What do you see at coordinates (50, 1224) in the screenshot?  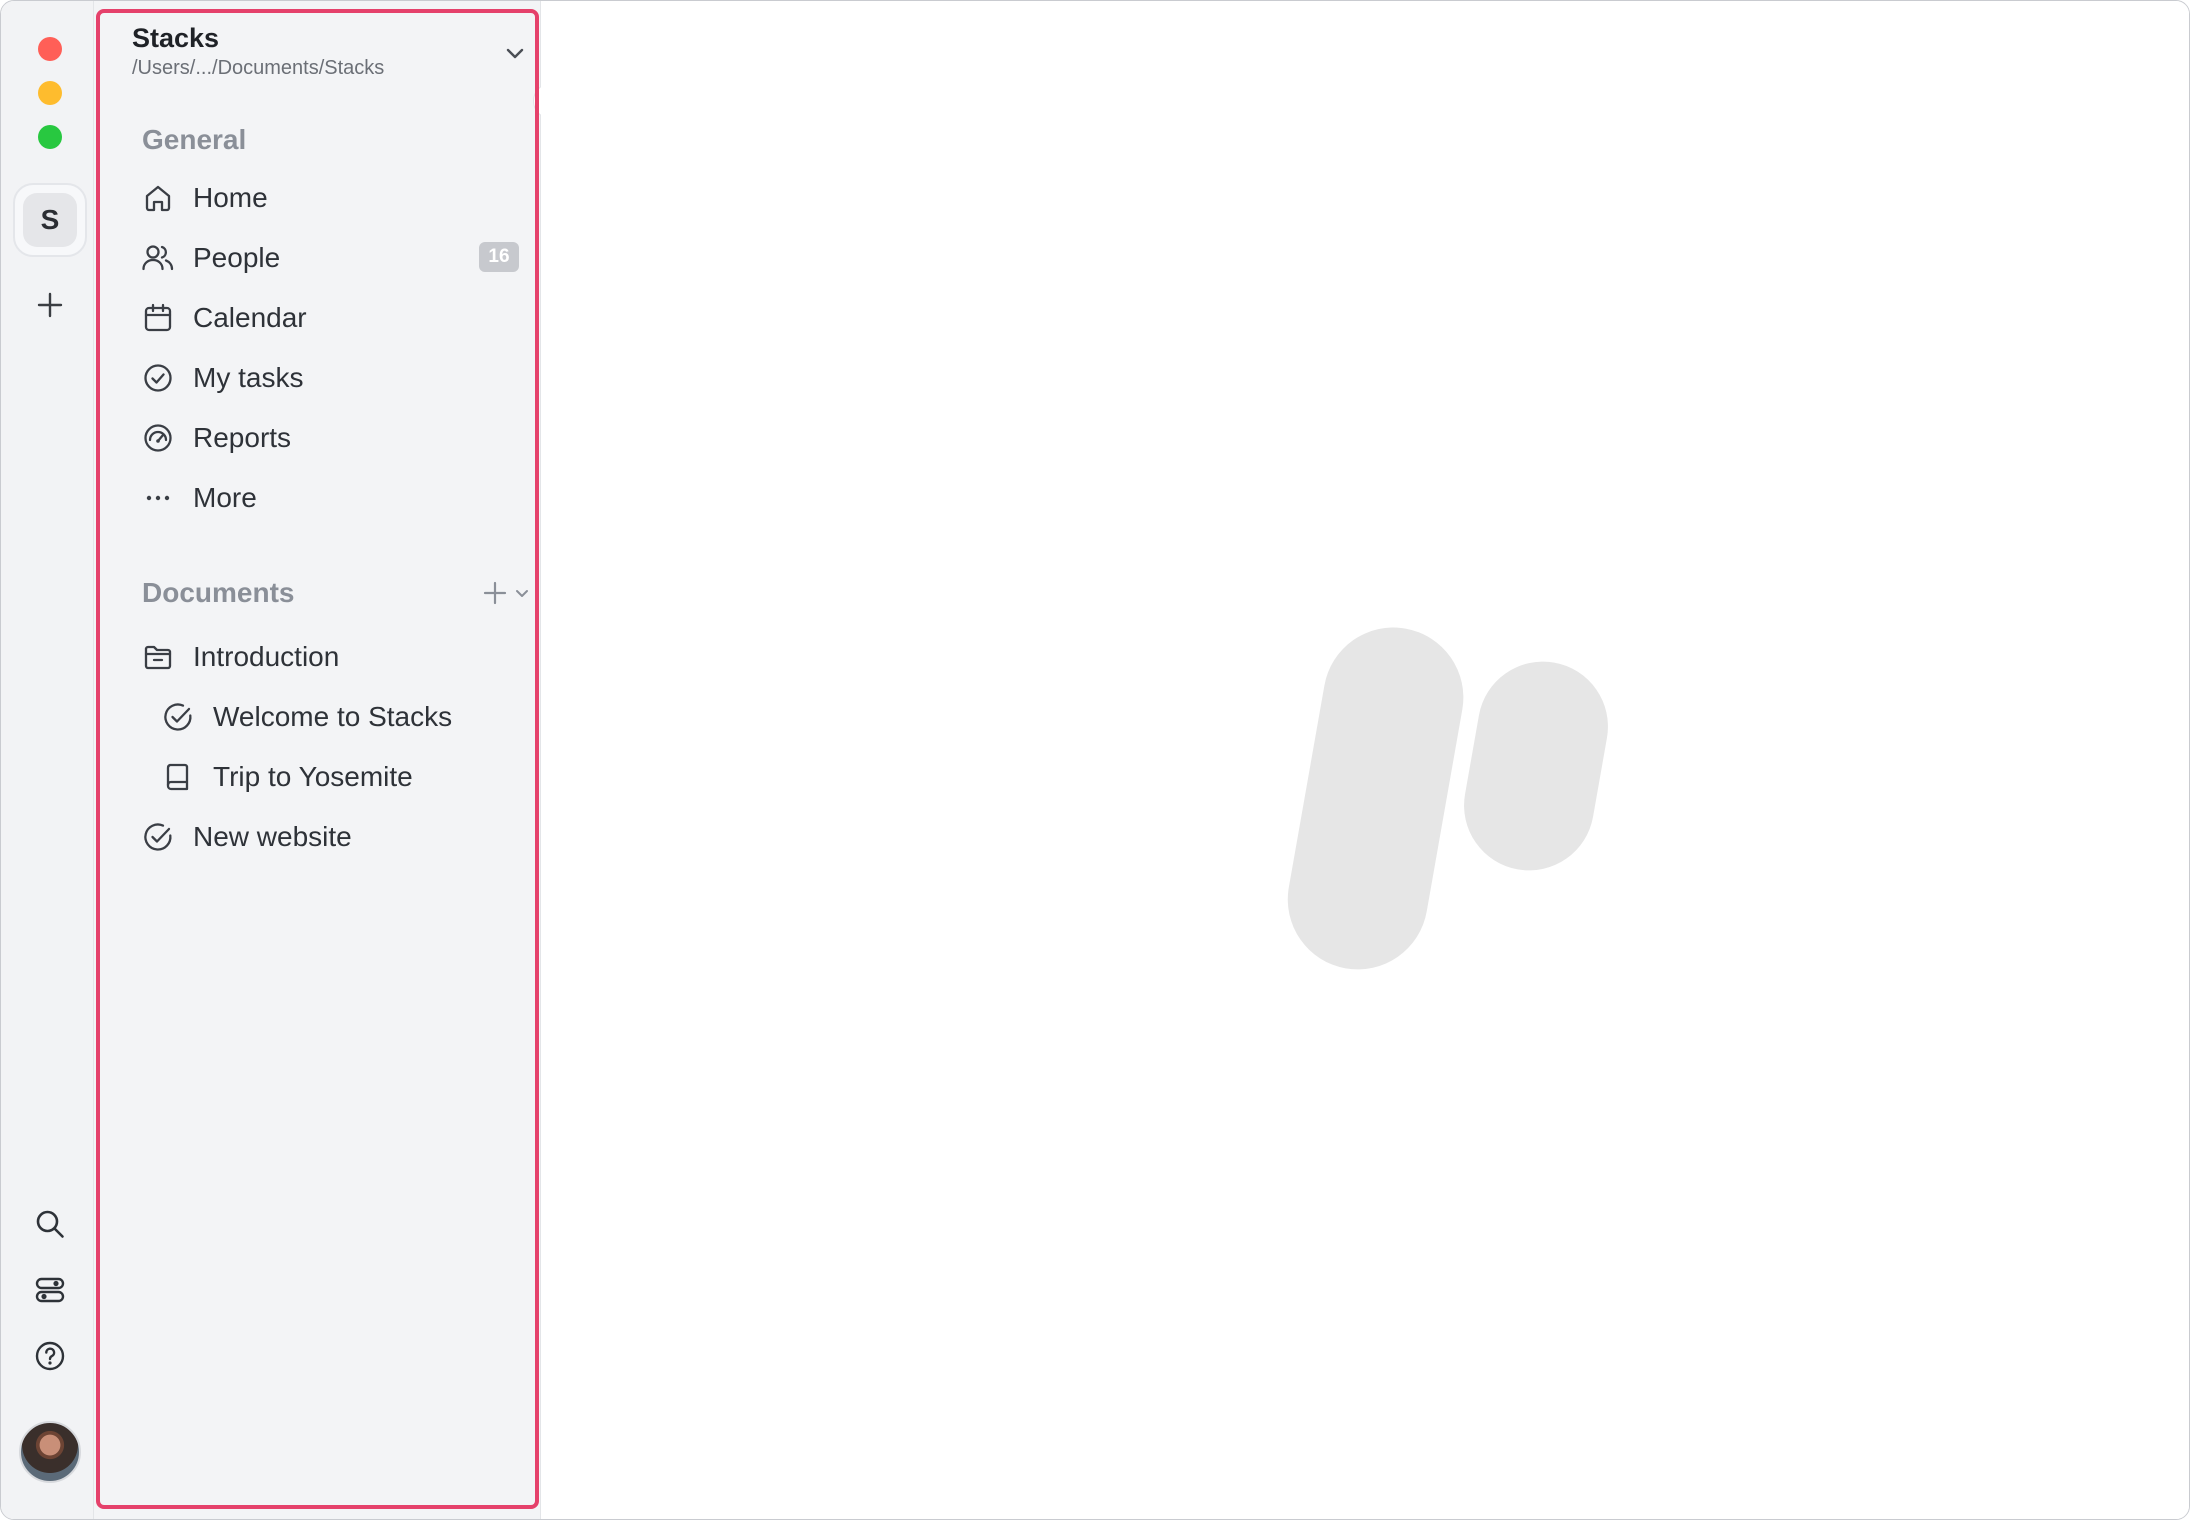 I see `search-icon` at bounding box center [50, 1224].